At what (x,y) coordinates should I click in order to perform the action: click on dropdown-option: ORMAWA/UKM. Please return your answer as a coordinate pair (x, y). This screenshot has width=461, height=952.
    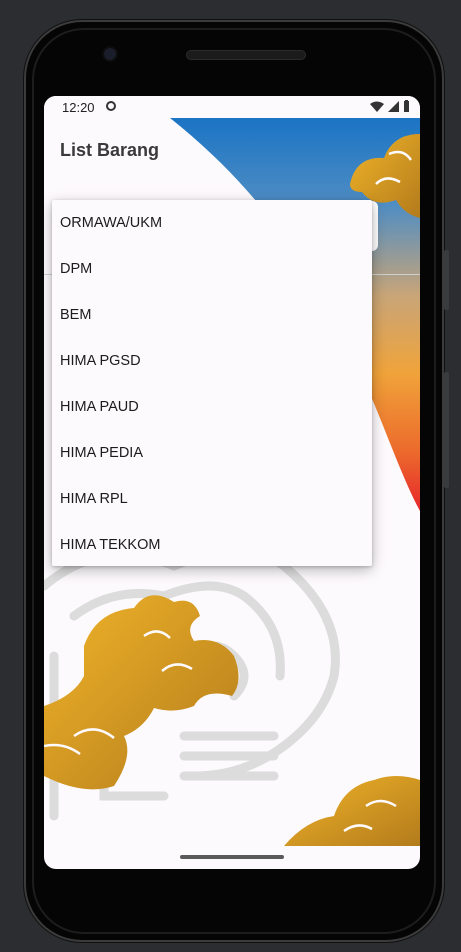
    Looking at the image, I should click on (212, 223).